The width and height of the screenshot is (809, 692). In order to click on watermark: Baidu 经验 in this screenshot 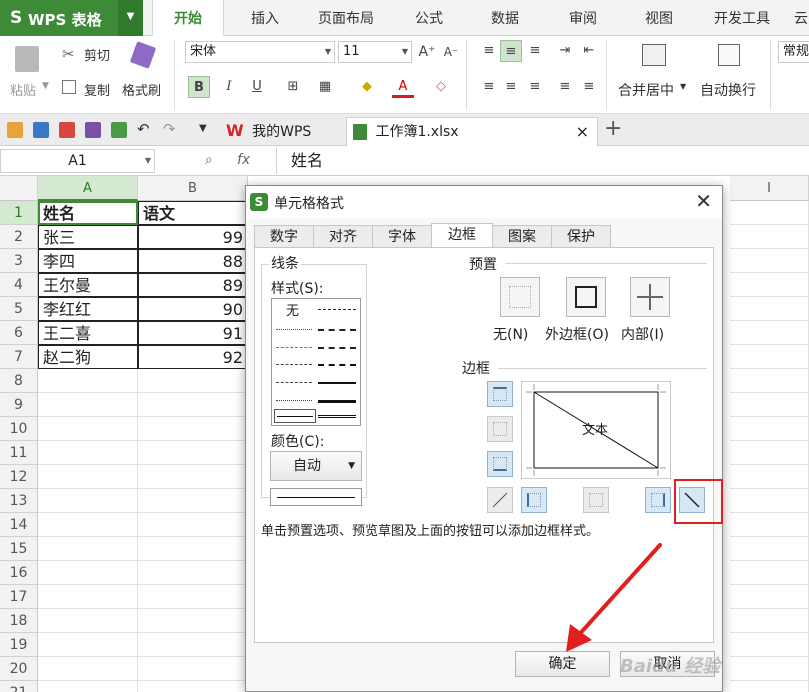, I will do `click(670, 666)`.